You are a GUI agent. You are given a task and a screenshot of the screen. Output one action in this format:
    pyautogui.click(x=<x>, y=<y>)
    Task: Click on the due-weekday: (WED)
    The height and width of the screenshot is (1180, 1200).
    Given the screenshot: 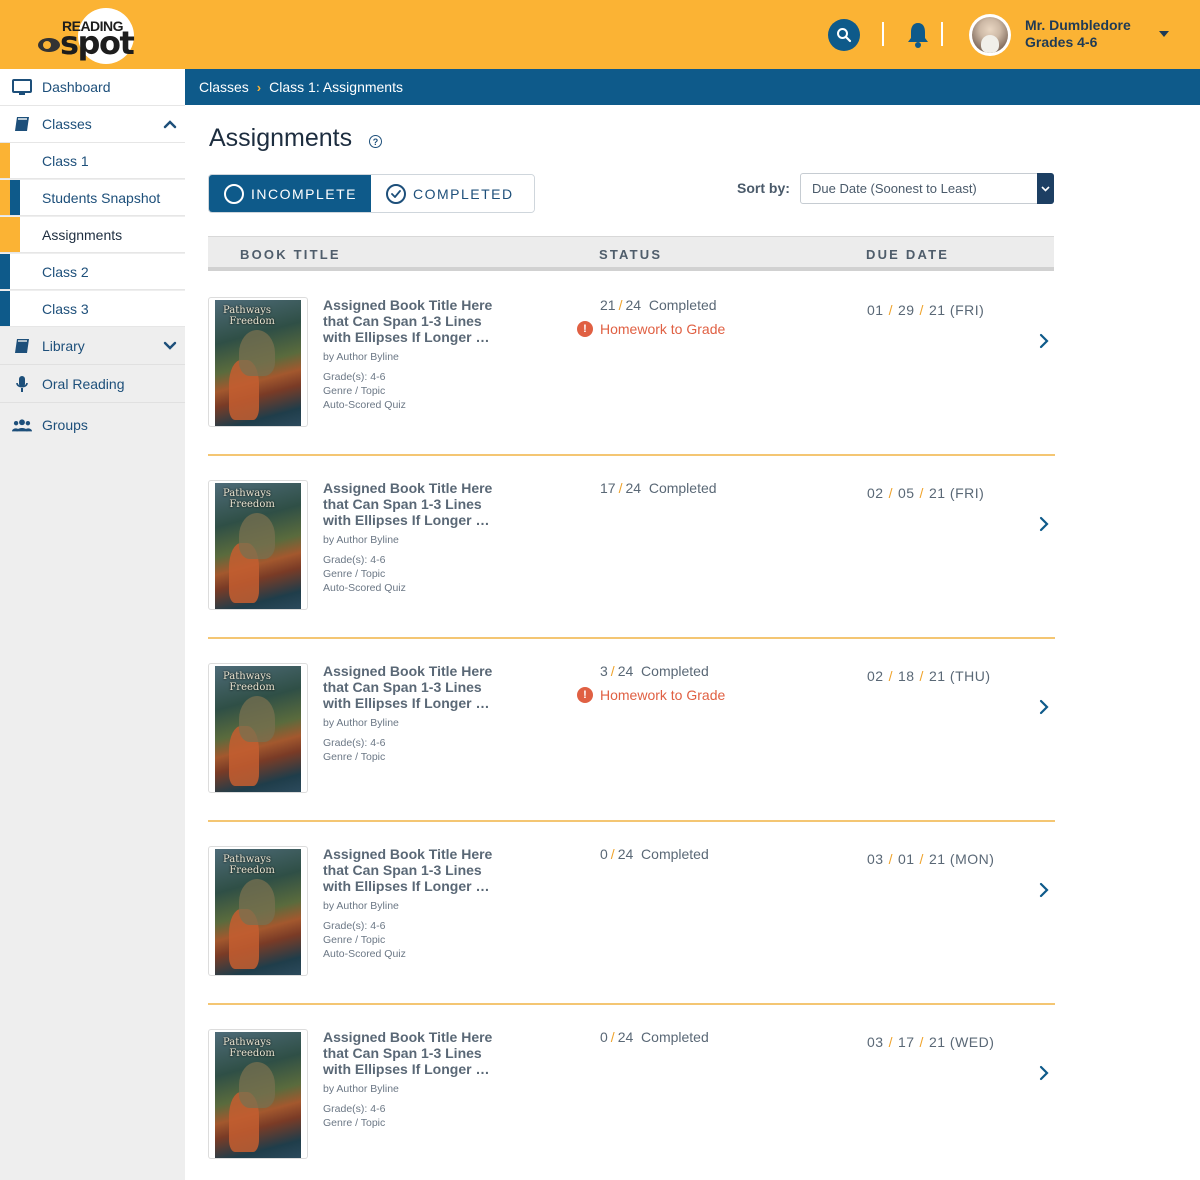 What is the action you would take?
    pyautogui.click(x=972, y=1042)
    